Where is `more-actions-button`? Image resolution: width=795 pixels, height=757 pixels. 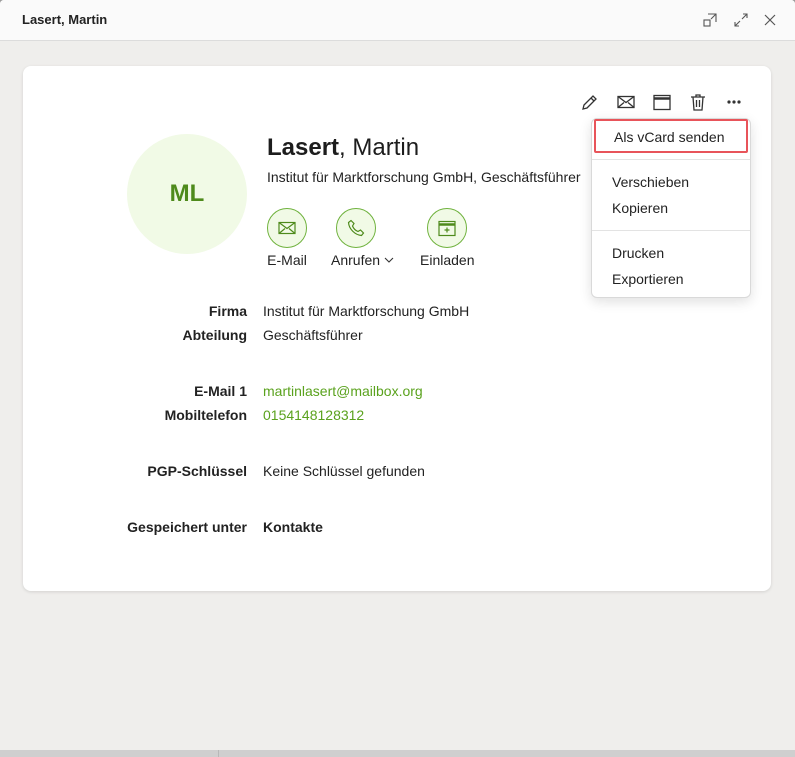 more-actions-button is located at coordinates (734, 102).